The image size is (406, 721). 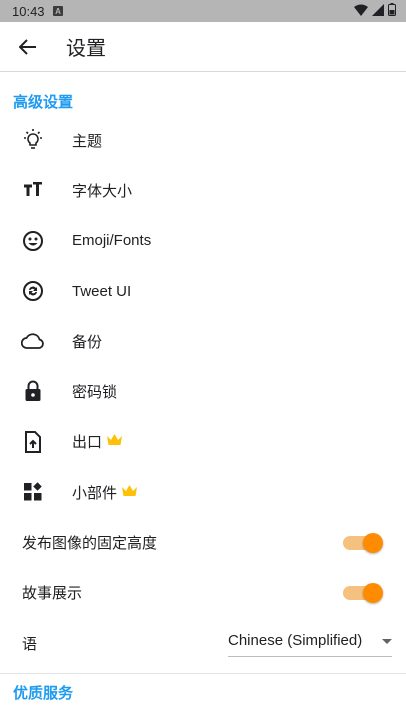 I want to click on a-icon: A, so click(x=57, y=11).